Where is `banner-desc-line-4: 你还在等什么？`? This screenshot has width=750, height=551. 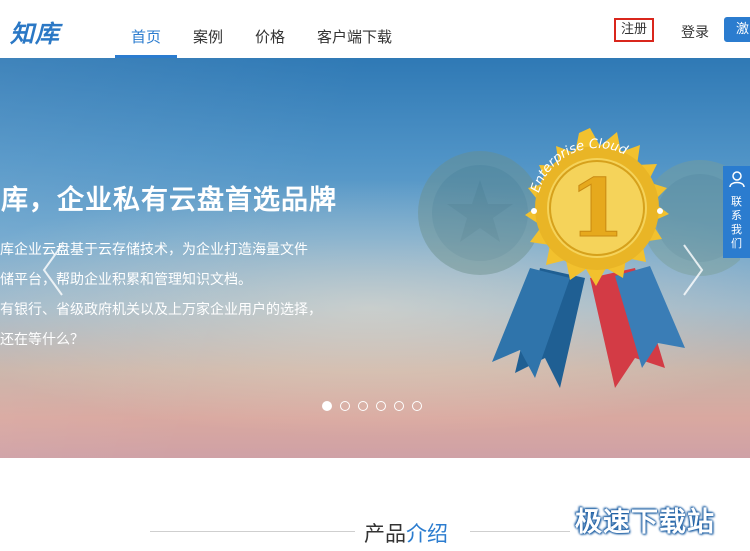 banner-desc-line-4: 你还在等什么？ is located at coordinates (42, 340).